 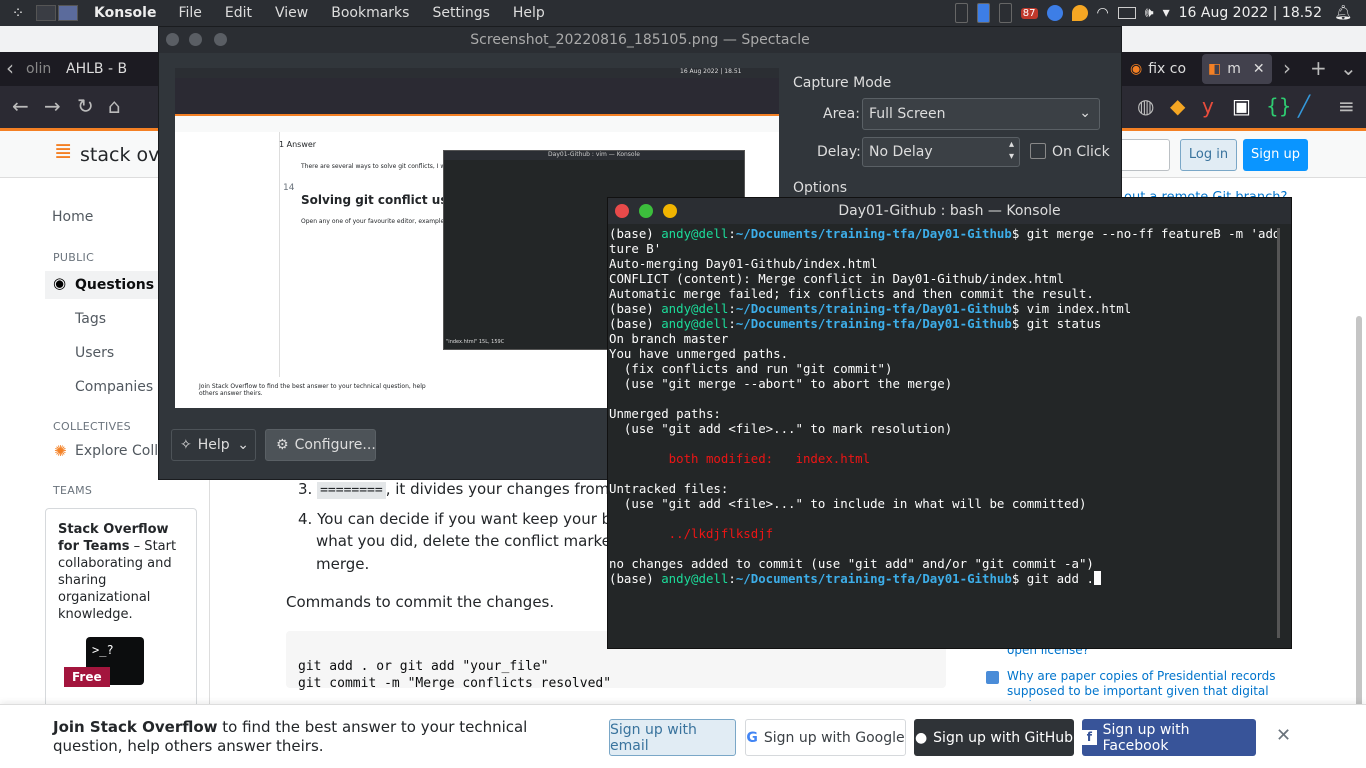 What do you see at coordinates (1165, 69) in the screenshot?
I see `browser-tab: ◉ fix co` at bounding box center [1165, 69].